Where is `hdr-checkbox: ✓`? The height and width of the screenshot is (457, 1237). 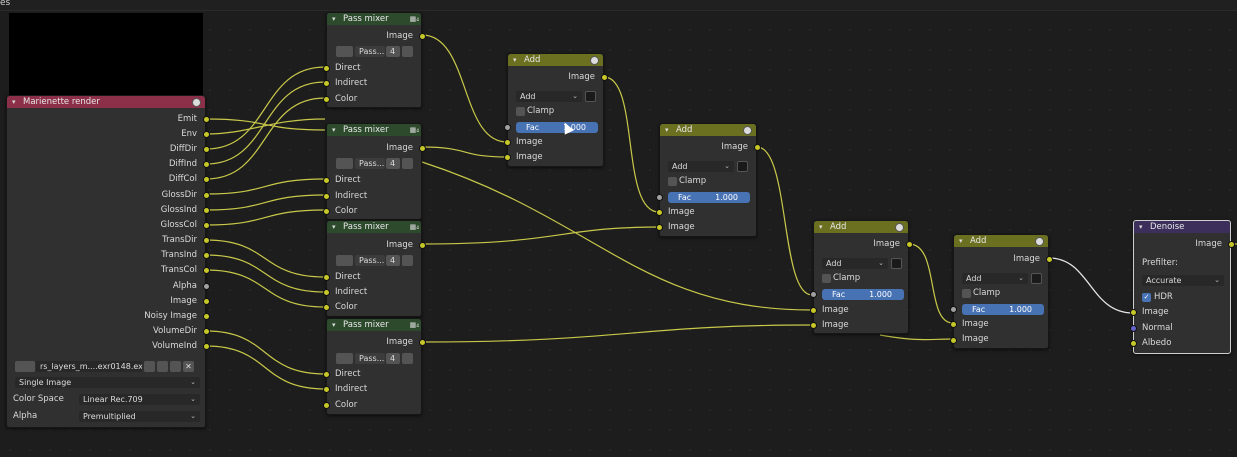 hdr-checkbox: ✓ is located at coordinates (1146, 297).